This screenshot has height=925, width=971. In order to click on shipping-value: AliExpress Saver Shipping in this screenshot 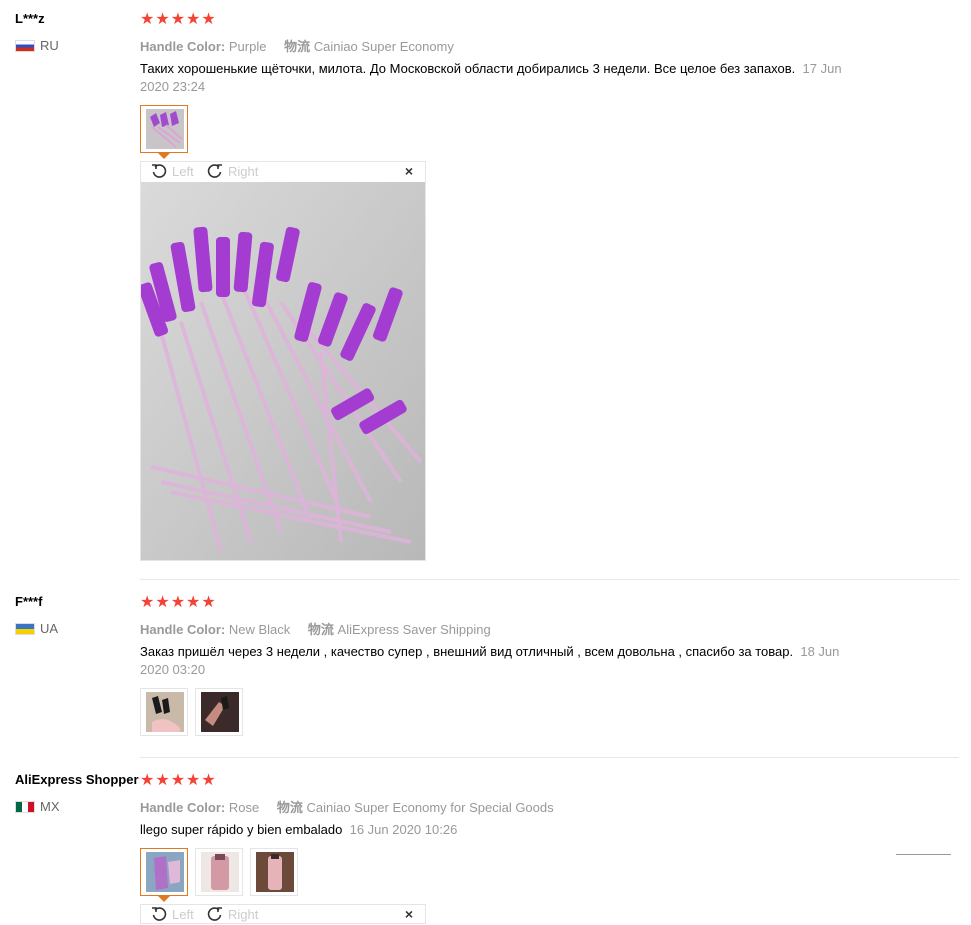, I will do `click(414, 629)`.